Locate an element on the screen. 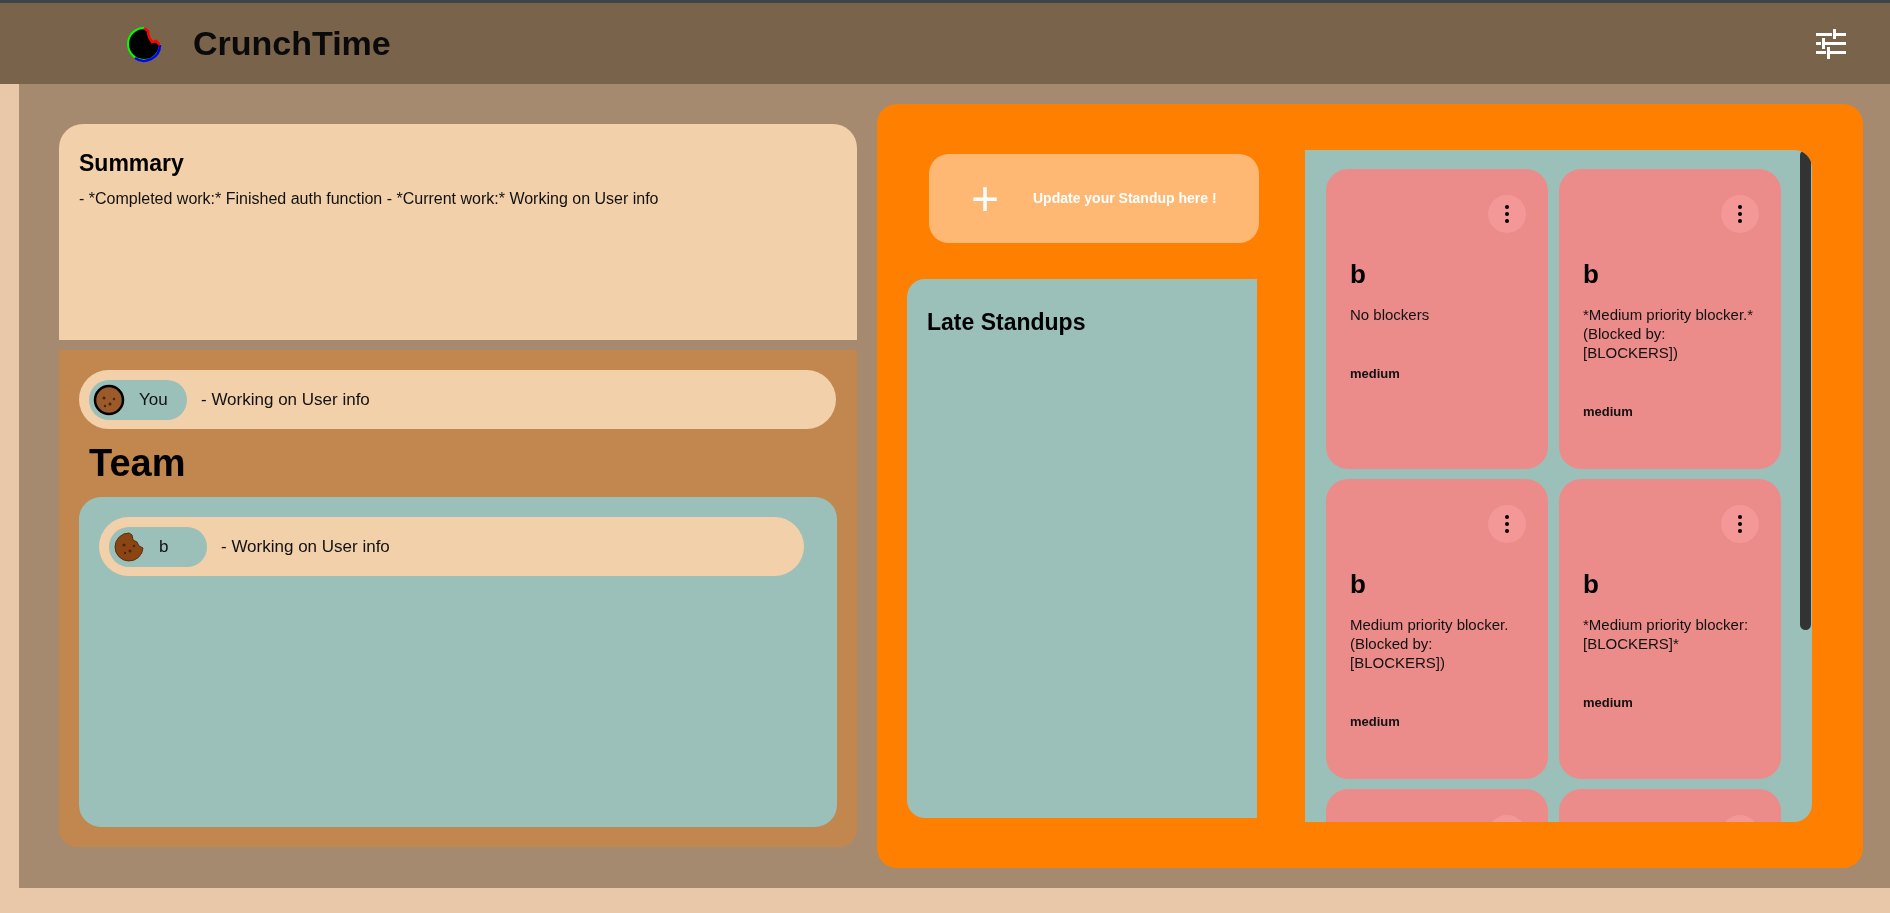  update-standup-button: + Update your Standup here ! is located at coordinates (1094, 198).